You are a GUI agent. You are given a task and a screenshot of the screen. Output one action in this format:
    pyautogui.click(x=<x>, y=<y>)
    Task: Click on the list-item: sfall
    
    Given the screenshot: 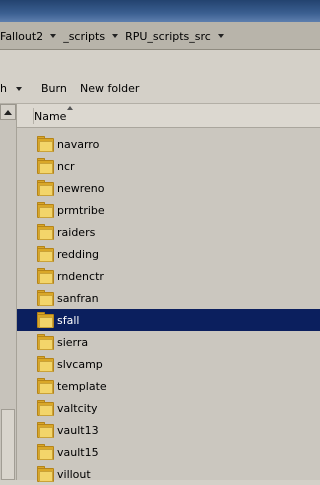 What is the action you would take?
    pyautogui.click(x=168, y=320)
    